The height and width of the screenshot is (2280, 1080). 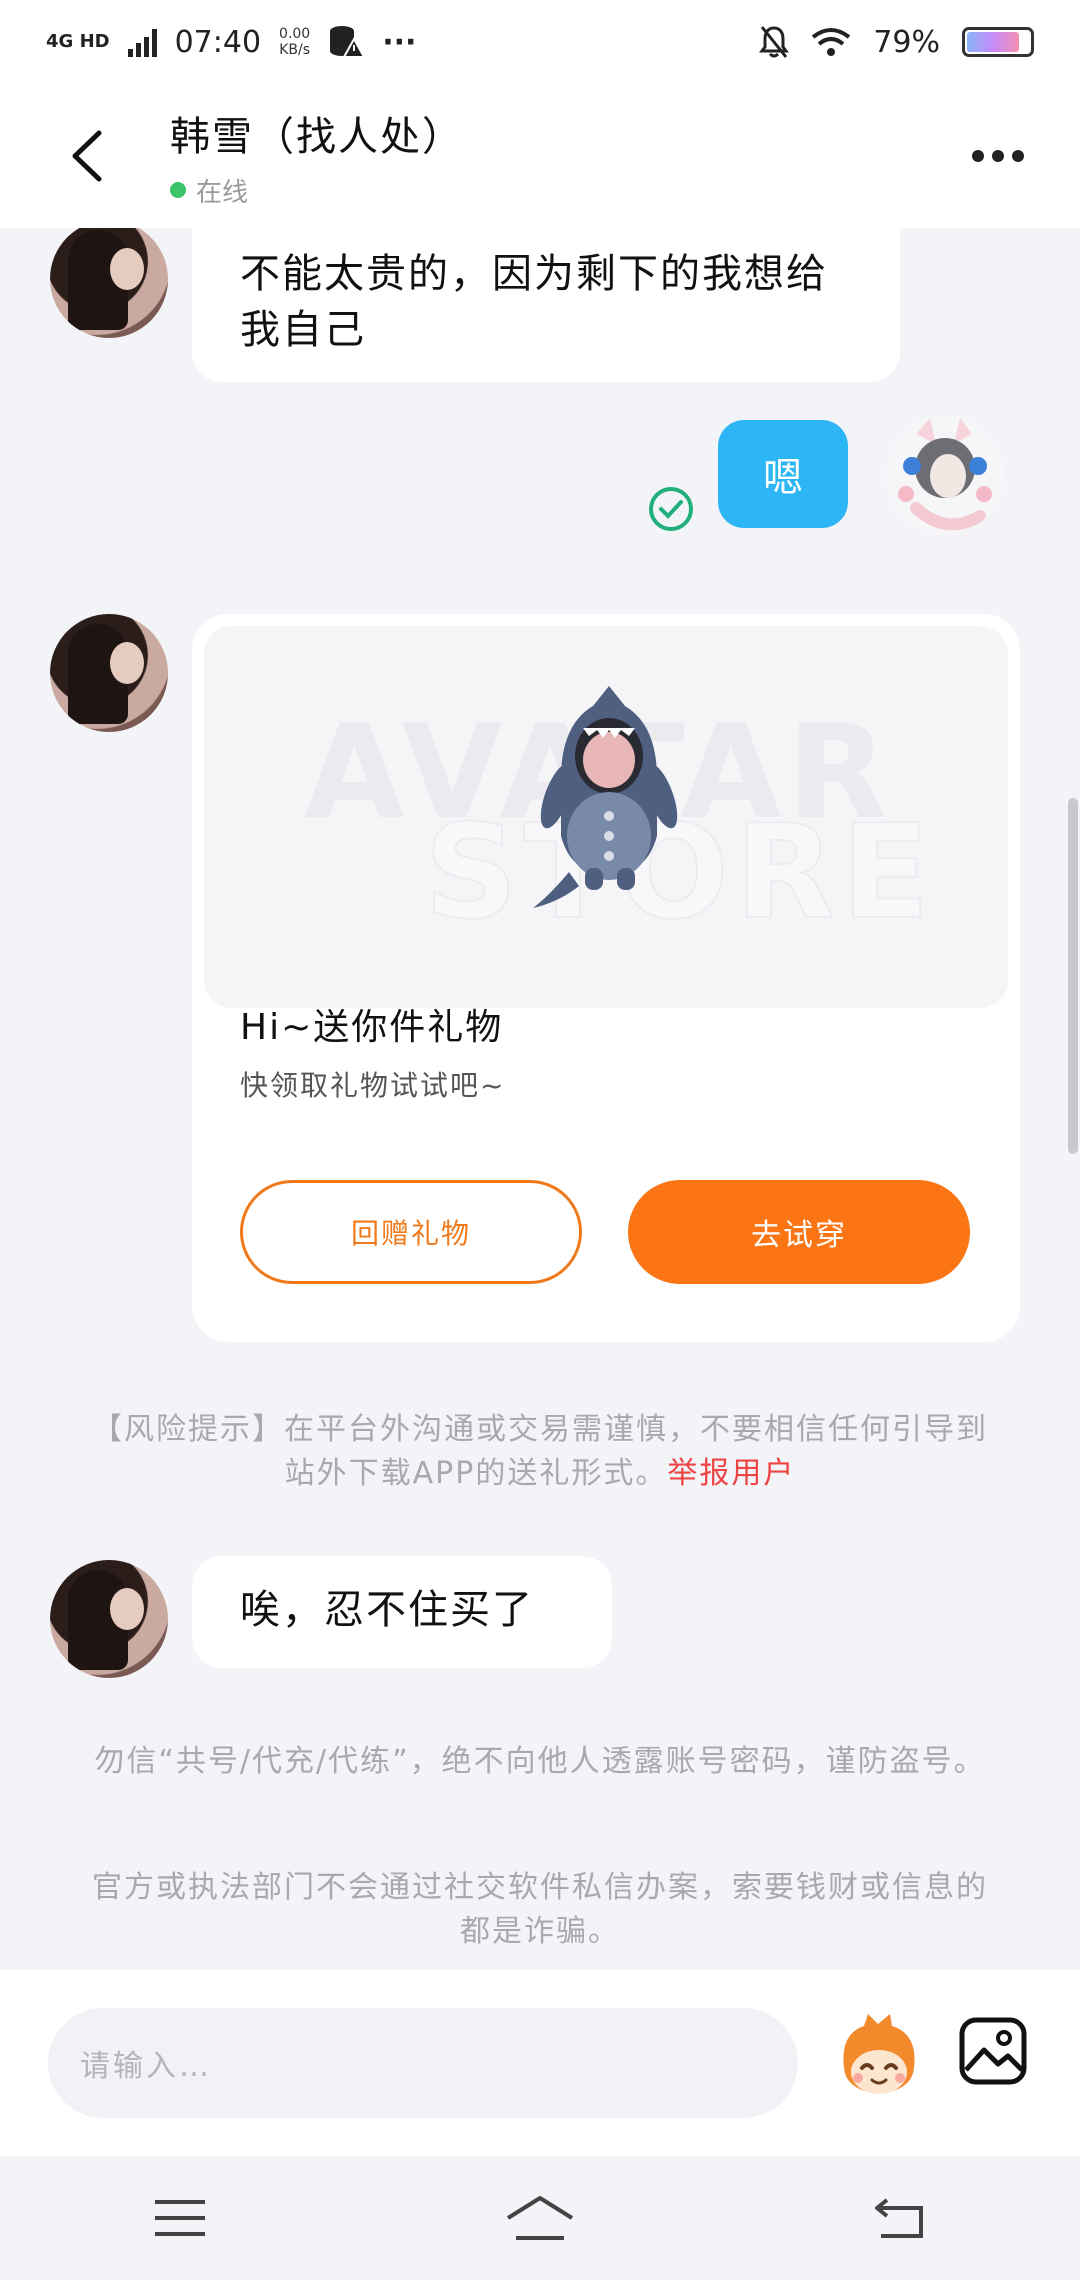 I want to click on message-bubble: 不能太贵的，因为剩下的我想给我自己, so click(x=546, y=305).